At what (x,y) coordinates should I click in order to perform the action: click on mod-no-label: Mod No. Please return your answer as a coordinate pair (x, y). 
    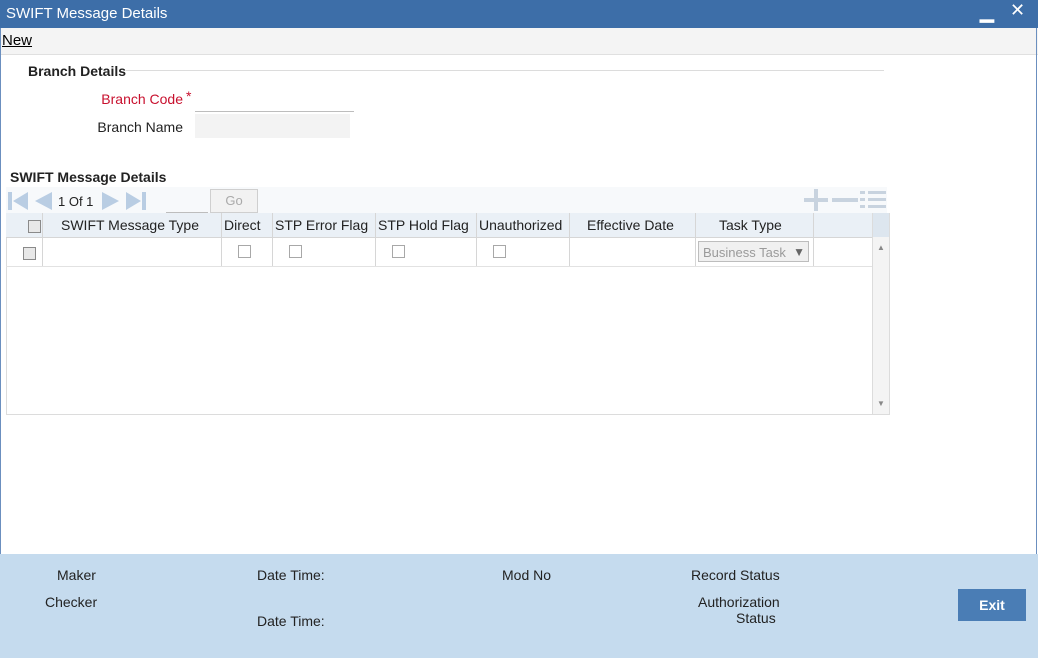
    Looking at the image, I should click on (527, 575).